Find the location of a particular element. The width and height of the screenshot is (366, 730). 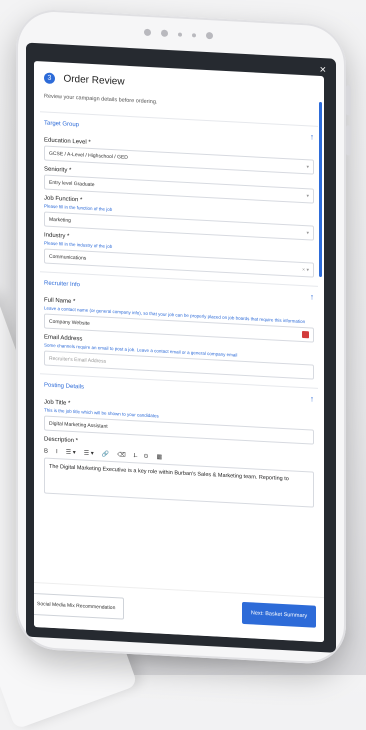

bold-button: B is located at coordinates (46, 451).